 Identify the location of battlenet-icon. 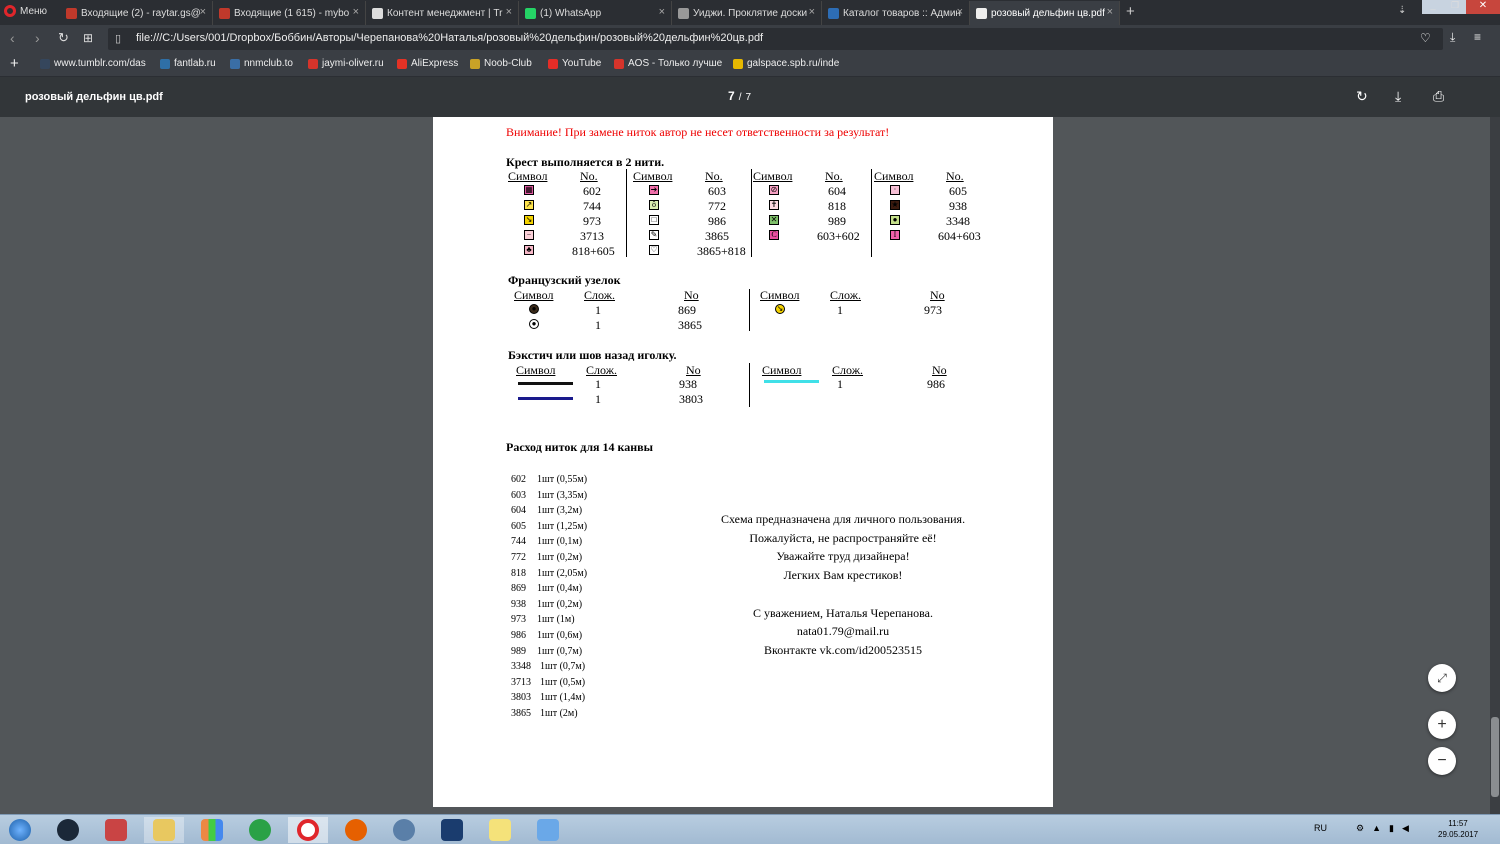
(452, 830).